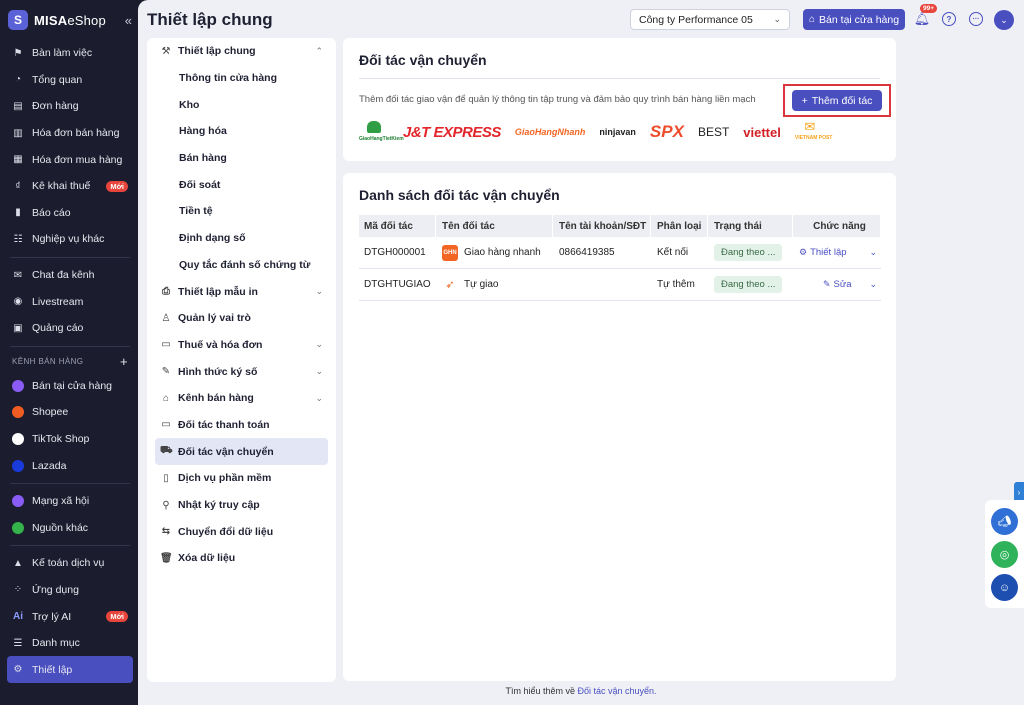  Describe the element at coordinates (70, 275) in the screenshot. I see `sidebar-item-chat: ✉ Chat đa kênh` at that location.